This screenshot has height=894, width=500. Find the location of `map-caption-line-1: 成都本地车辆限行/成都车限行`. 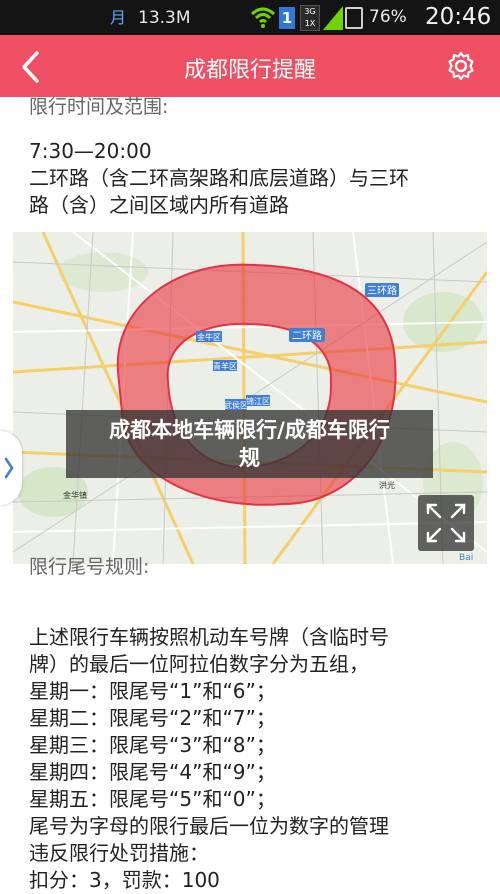

map-caption-line-1: 成都本地车辆限行/成都车限行 is located at coordinates (249, 430).